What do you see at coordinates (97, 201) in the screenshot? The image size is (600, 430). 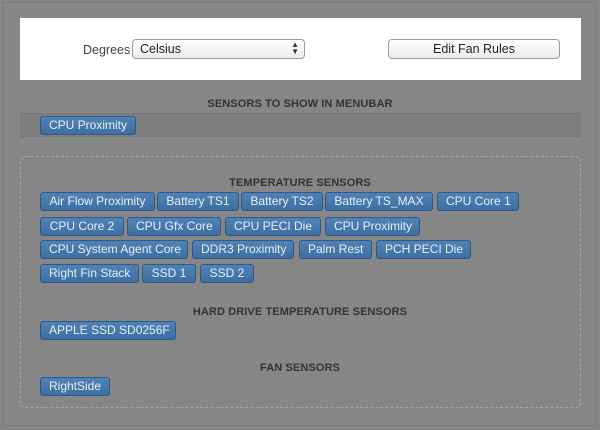 I see `sensor-chip: Air Flow Proximity` at bounding box center [97, 201].